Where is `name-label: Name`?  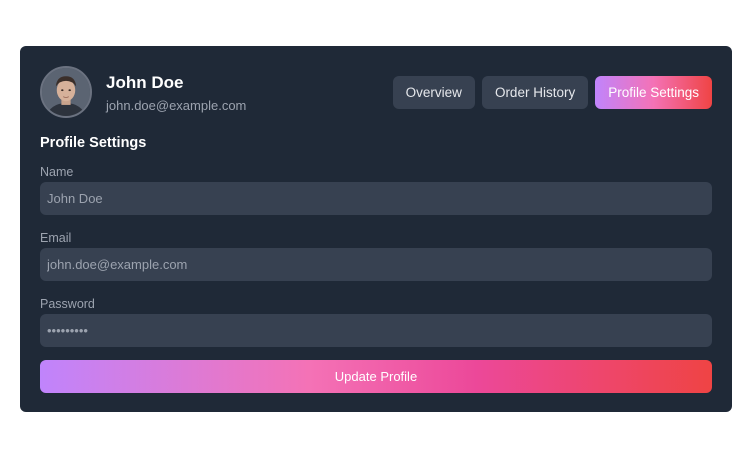 name-label: Name is located at coordinates (57, 172).